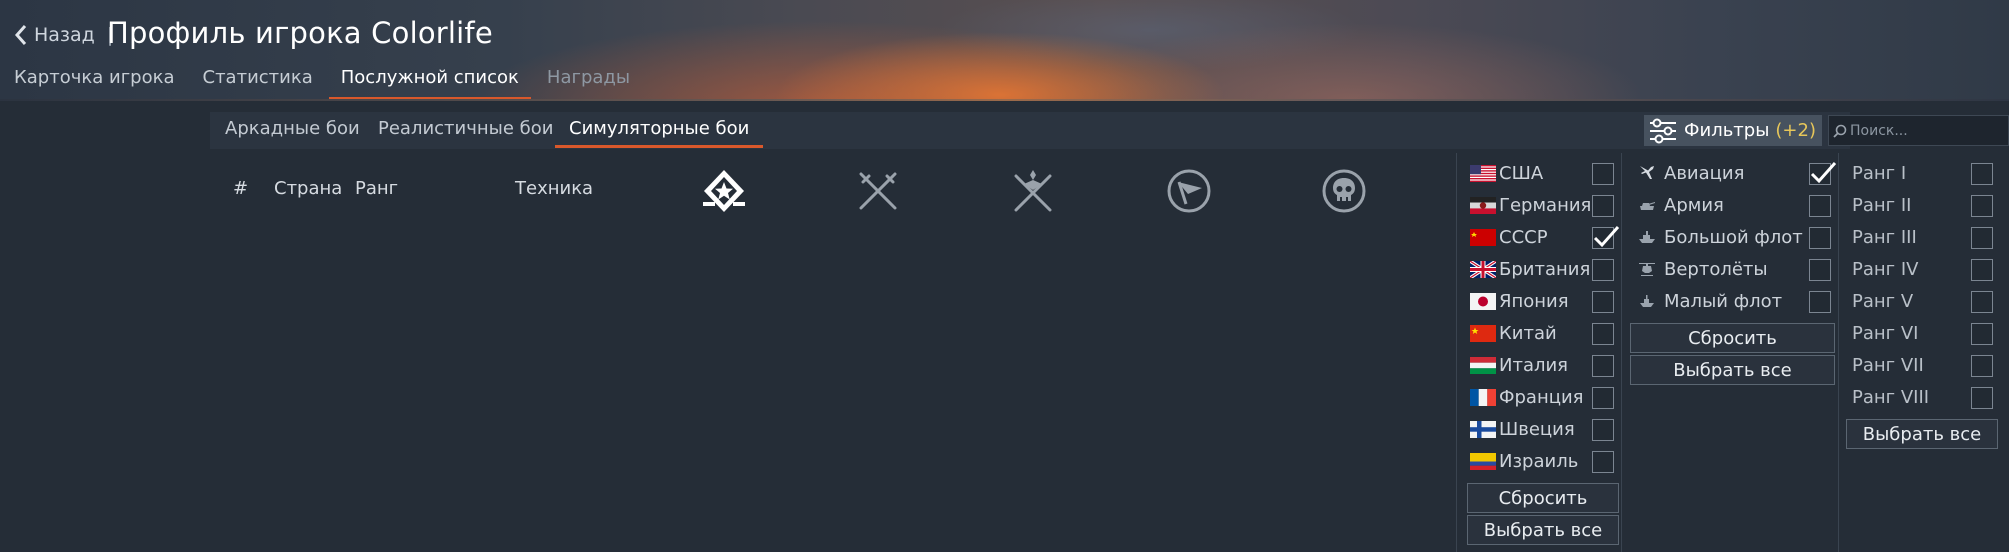 This screenshot has width=2009, height=552. I want to click on boat-icon, so click(1647, 301).